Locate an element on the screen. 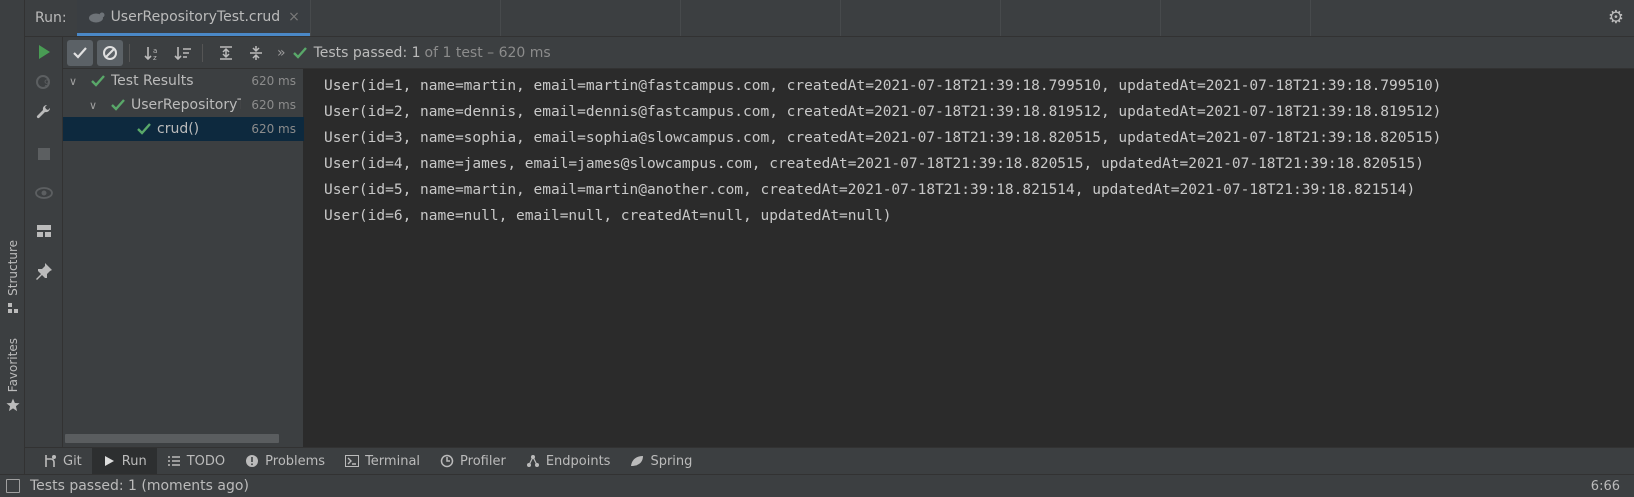 This screenshot has height=497, width=1634. svg-text: 9 is located at coordinates (47, 84).